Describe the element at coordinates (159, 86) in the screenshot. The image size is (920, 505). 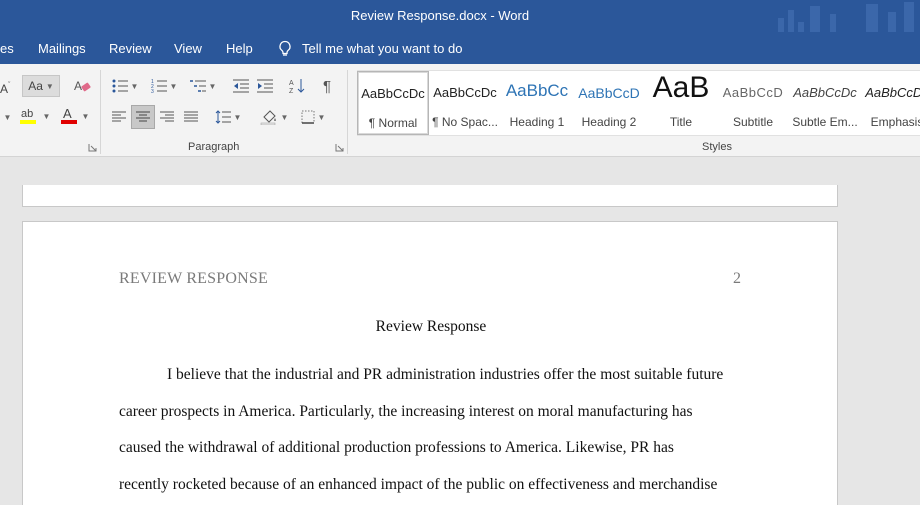
I see `numbering-icon: 123` at that location.